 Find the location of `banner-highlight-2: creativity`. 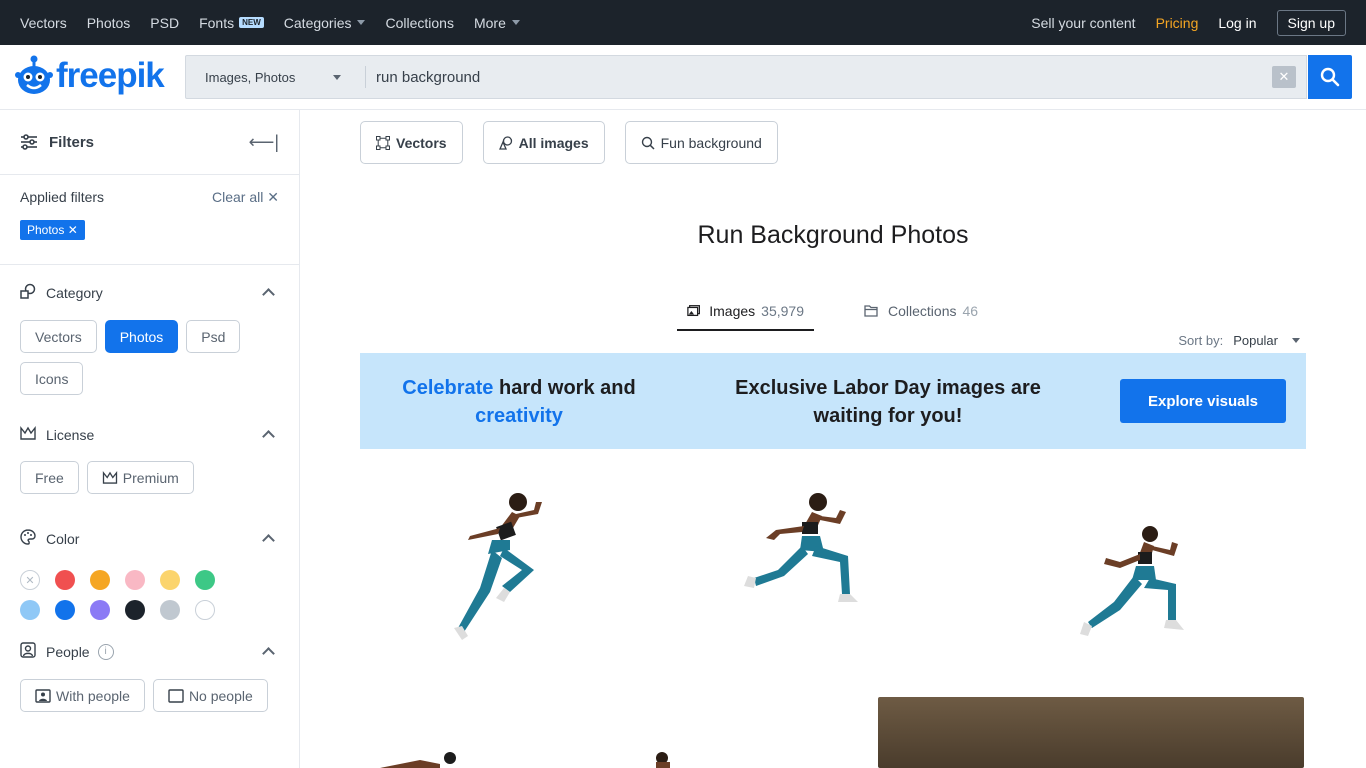

banner-highlight-2: creativity is located at coordinates (519, 416).